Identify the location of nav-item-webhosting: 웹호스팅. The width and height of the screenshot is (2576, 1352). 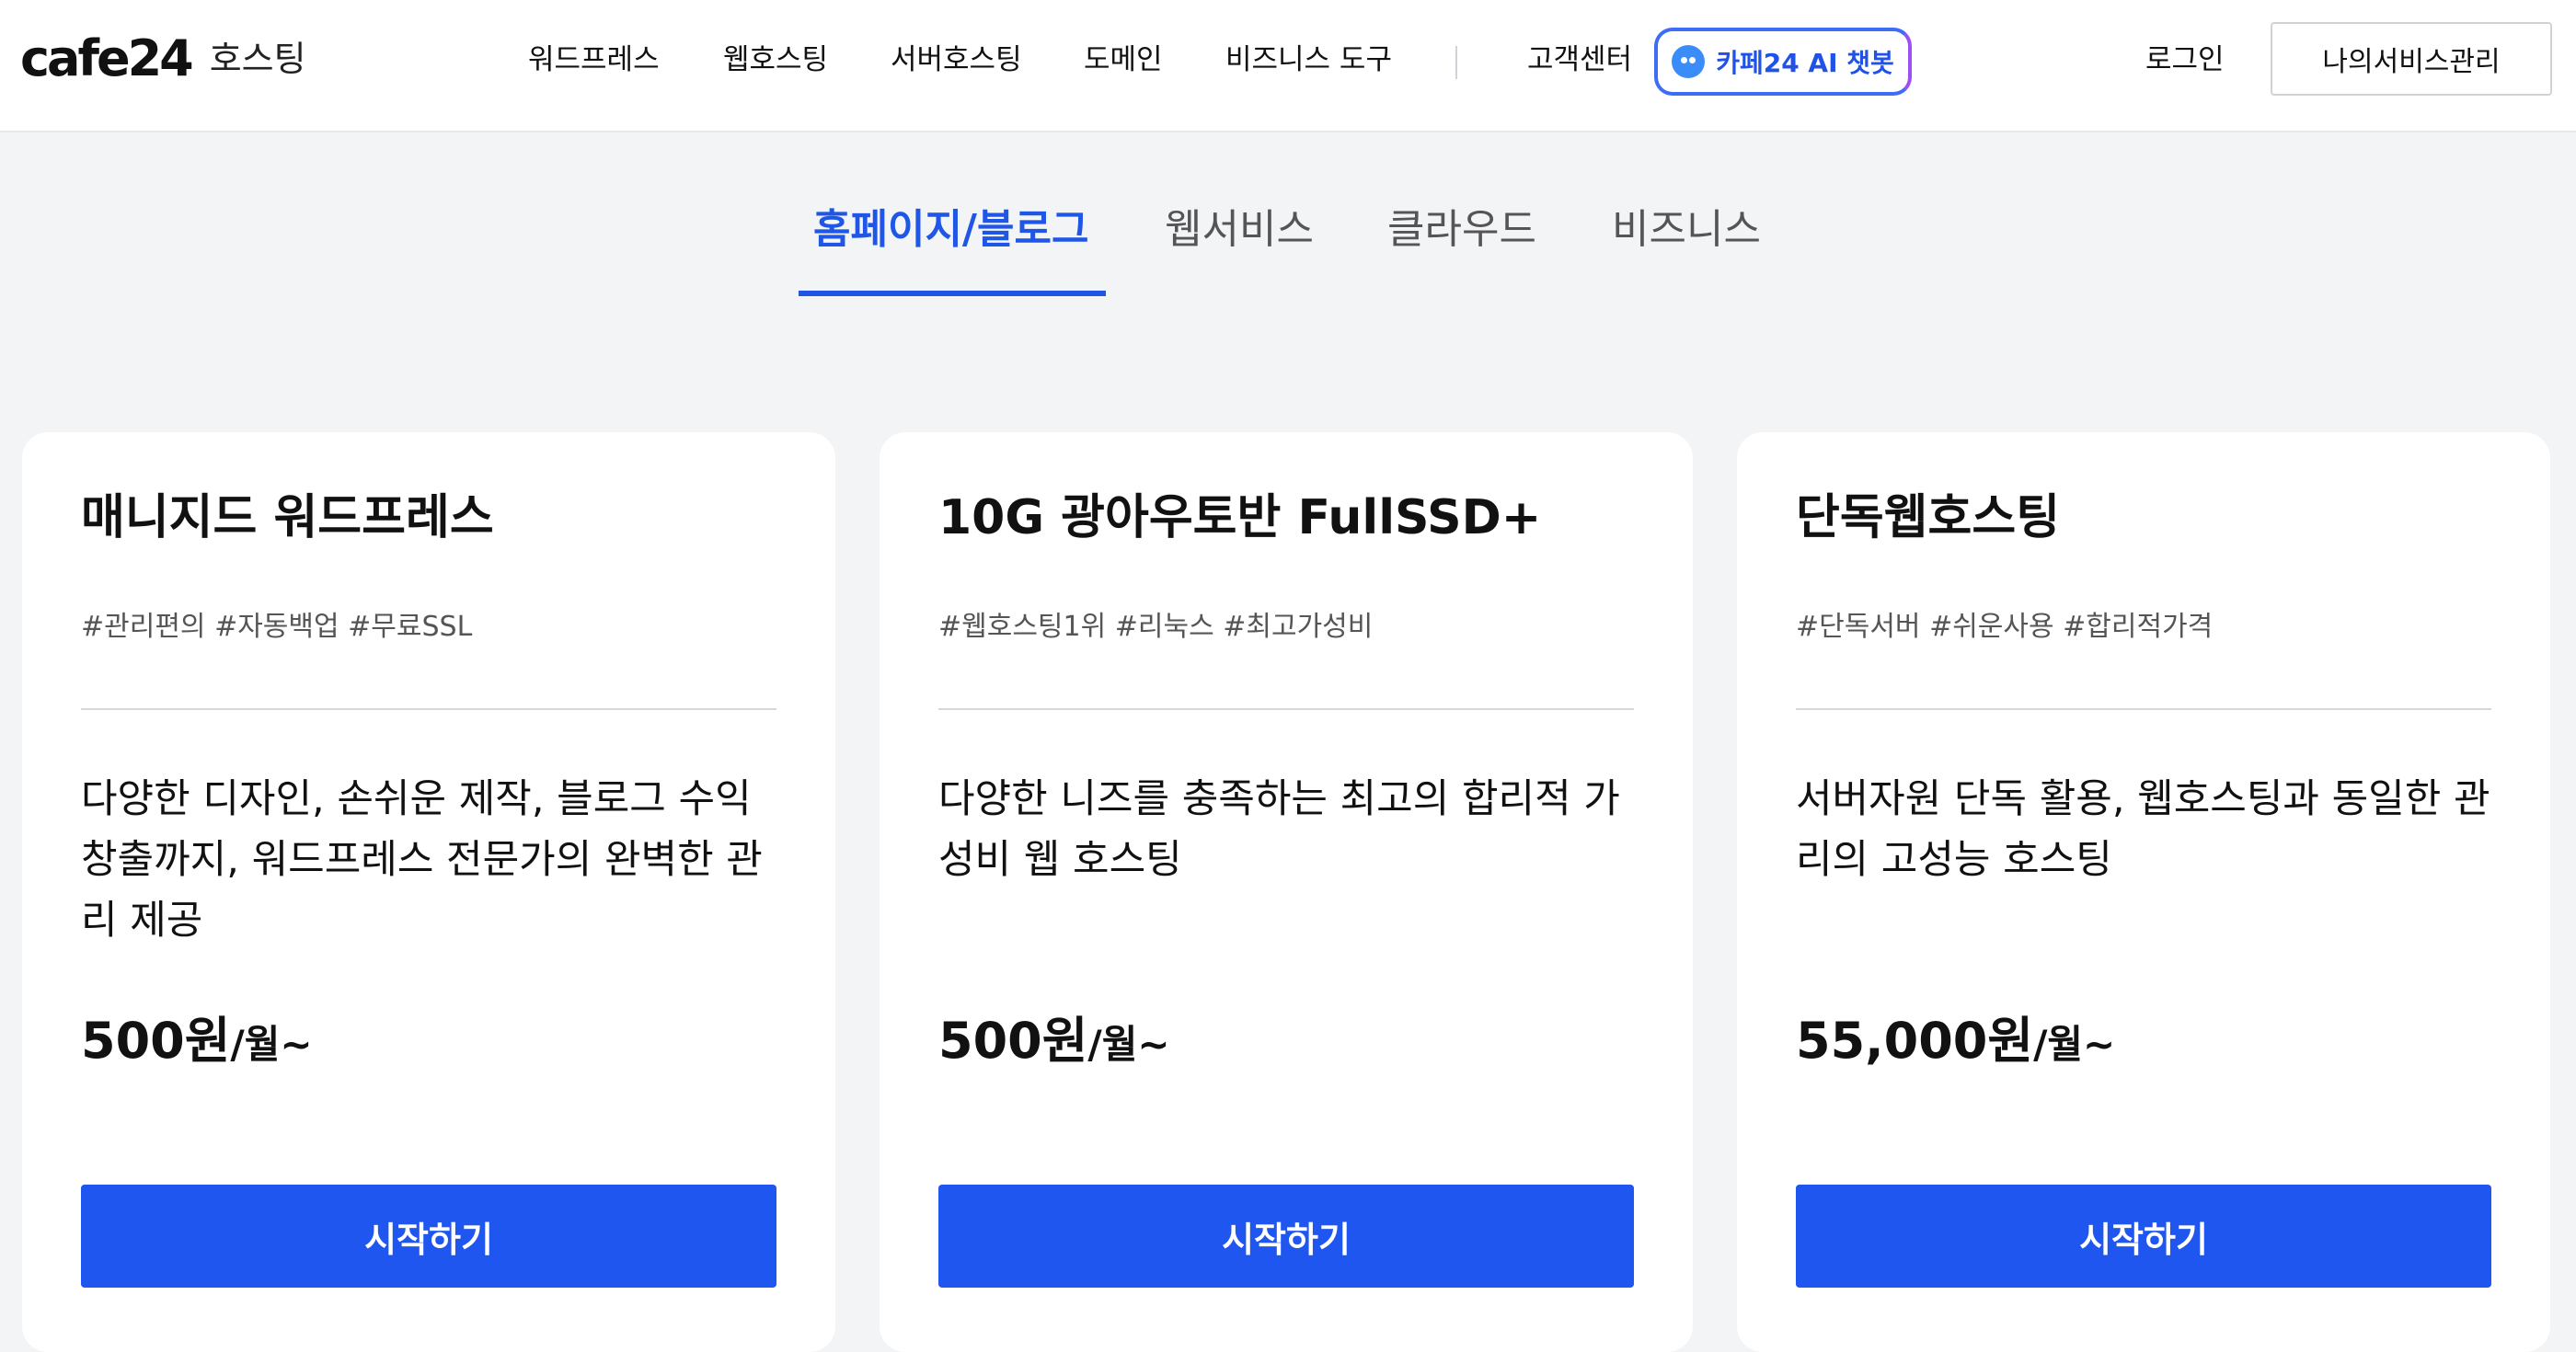
(775, 60).